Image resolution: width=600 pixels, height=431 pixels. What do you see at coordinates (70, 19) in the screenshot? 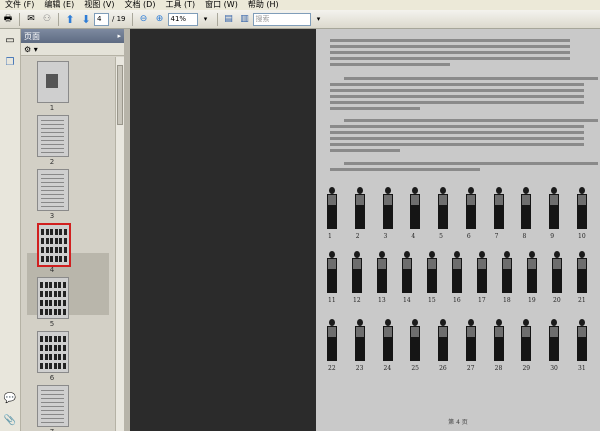
I see `prev-page-button: ⬆` at bounding box center [70, 19].